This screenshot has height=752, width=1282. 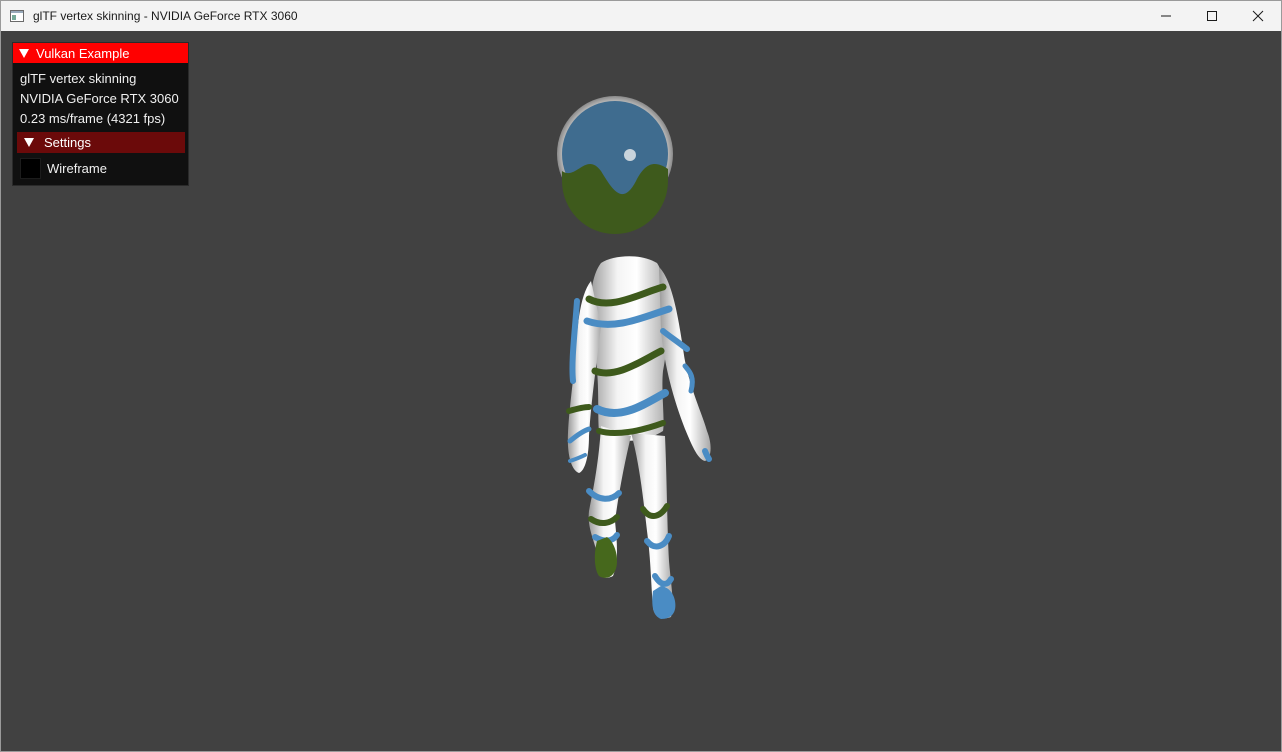 I want to click on app-window-icon, so click(x=17, y=16).